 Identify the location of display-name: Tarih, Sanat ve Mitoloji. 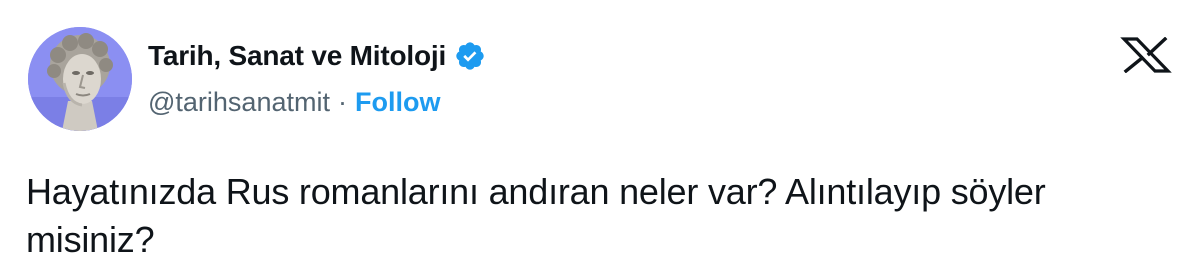
(297, 56).